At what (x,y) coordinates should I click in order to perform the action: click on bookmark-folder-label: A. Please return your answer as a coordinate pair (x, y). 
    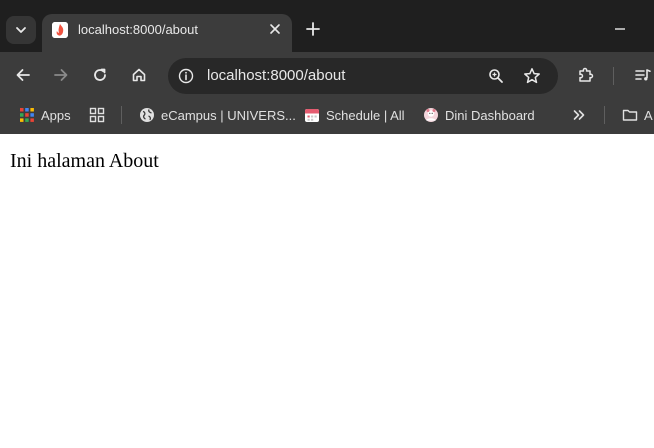
    Looking at the image, I should click on (648, 115).